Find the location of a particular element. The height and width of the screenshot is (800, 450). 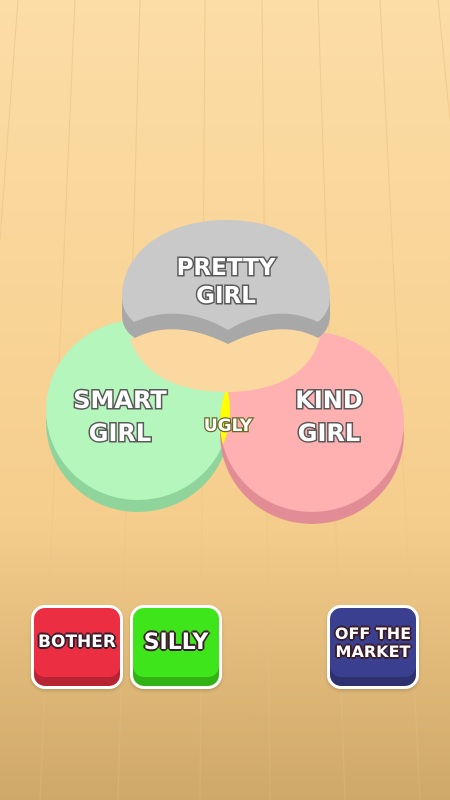

bother-button: BOTHER is located at coordinates (77, 647).